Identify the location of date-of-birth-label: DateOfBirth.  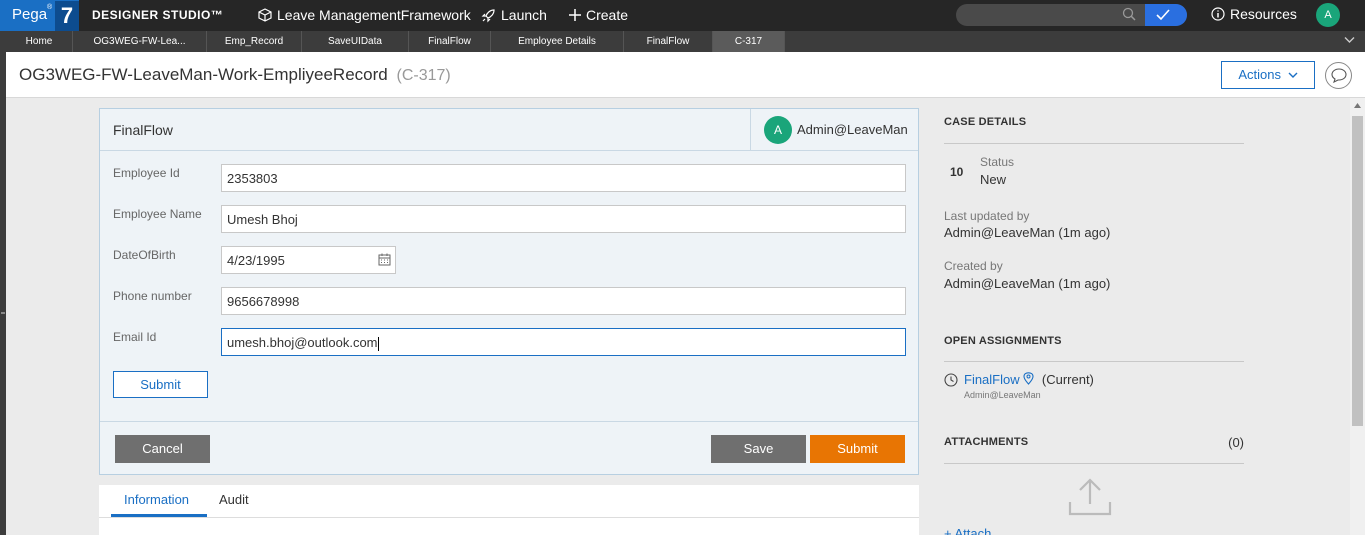
(144, 255).